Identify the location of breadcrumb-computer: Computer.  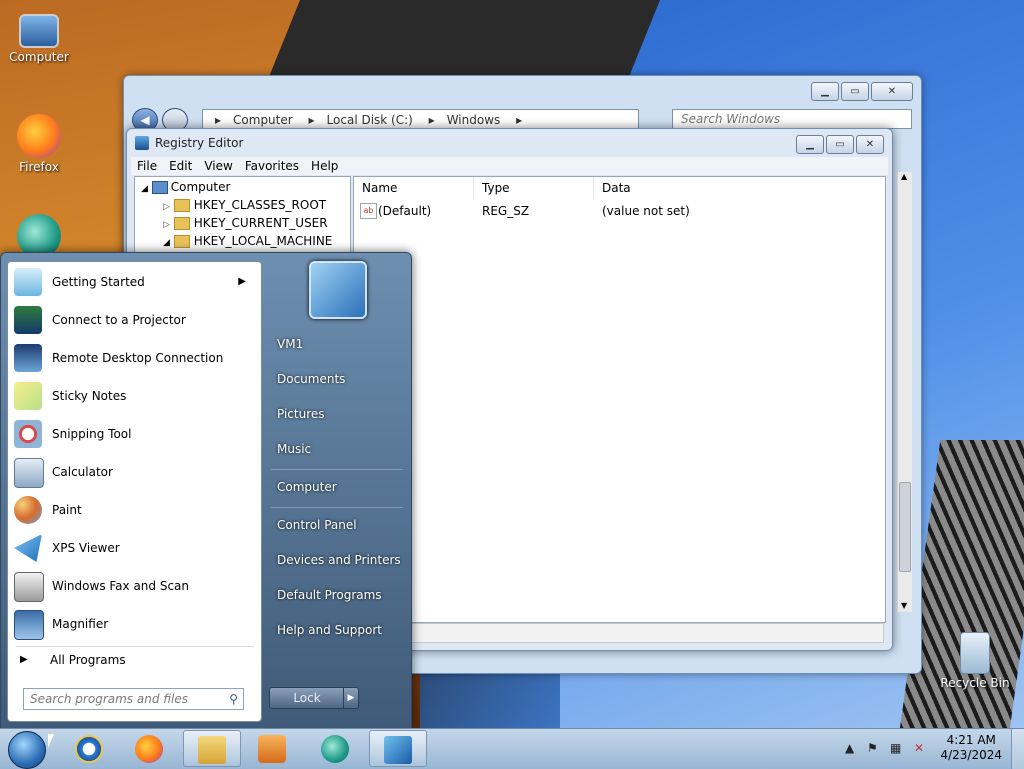
(263, 120).